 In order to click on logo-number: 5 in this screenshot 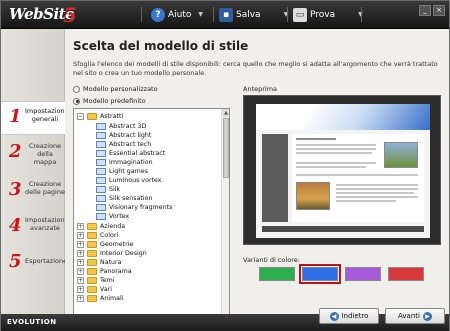, I will do `click(70, 15)`.